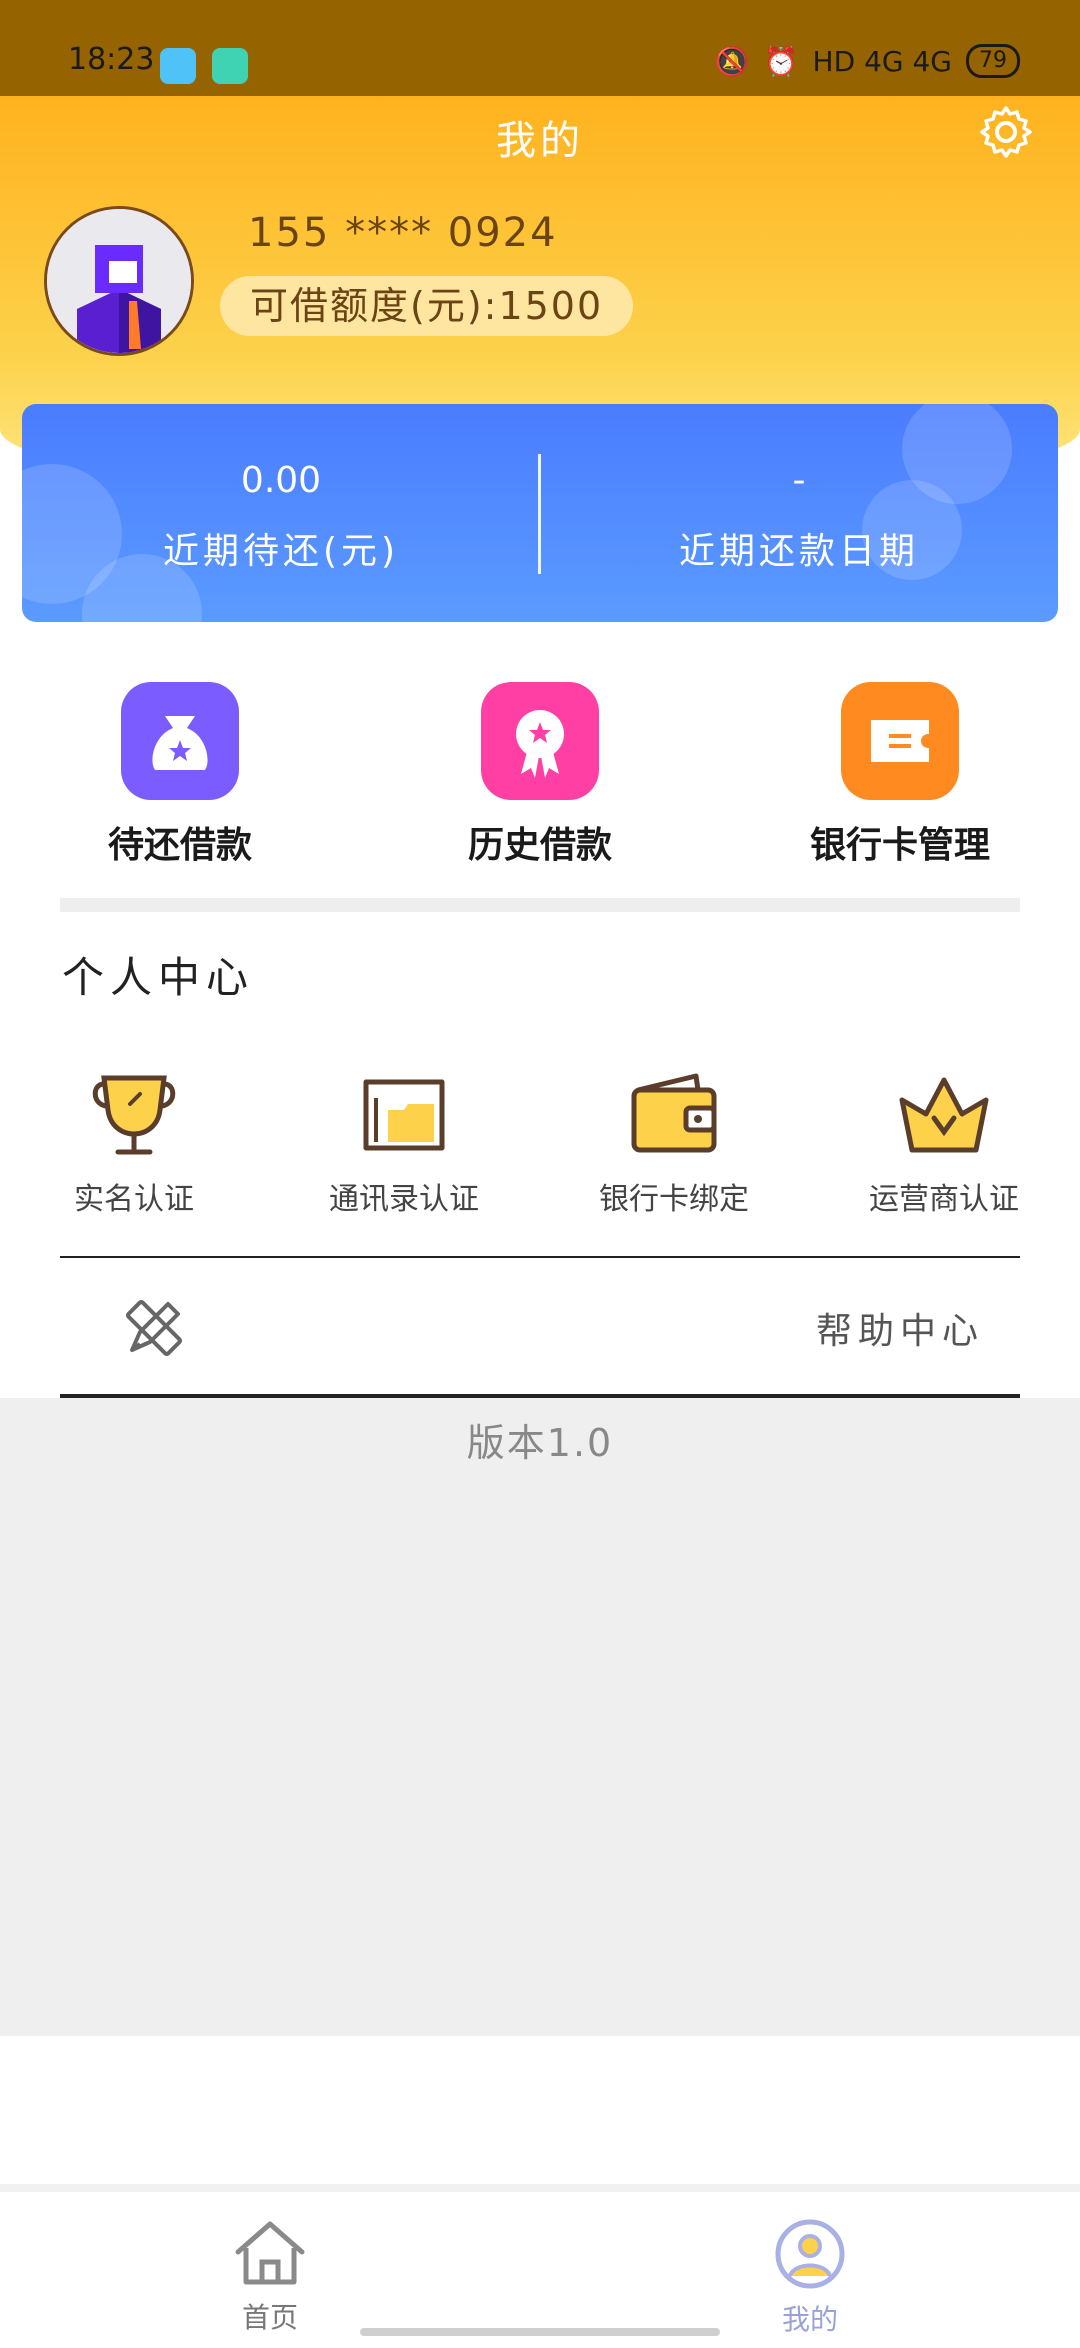 Image resolution: width=1080 pixels, height=2348 pixels. Describe the element at coordinates (540, 741) in the screenshot. I see `award-ribbon-icon` at that location.